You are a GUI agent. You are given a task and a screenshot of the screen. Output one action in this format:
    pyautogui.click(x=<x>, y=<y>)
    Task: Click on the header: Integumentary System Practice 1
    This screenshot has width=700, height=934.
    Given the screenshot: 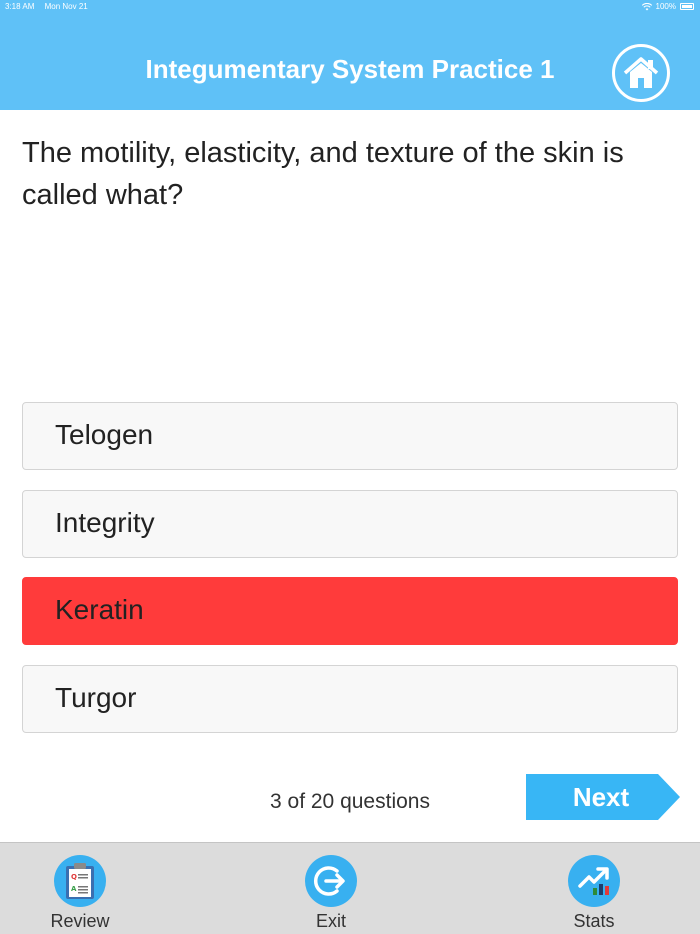 What is the action you would take?
    pyautogui.click(x=350, y=62)
    